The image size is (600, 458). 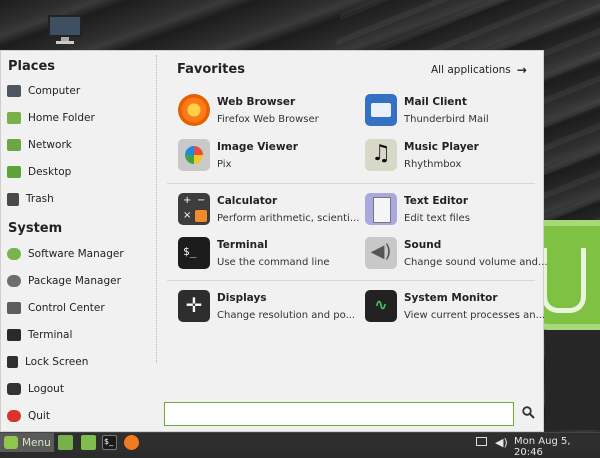 I want to click on system-item-label: Software Manager, so click(x=76, y=254).